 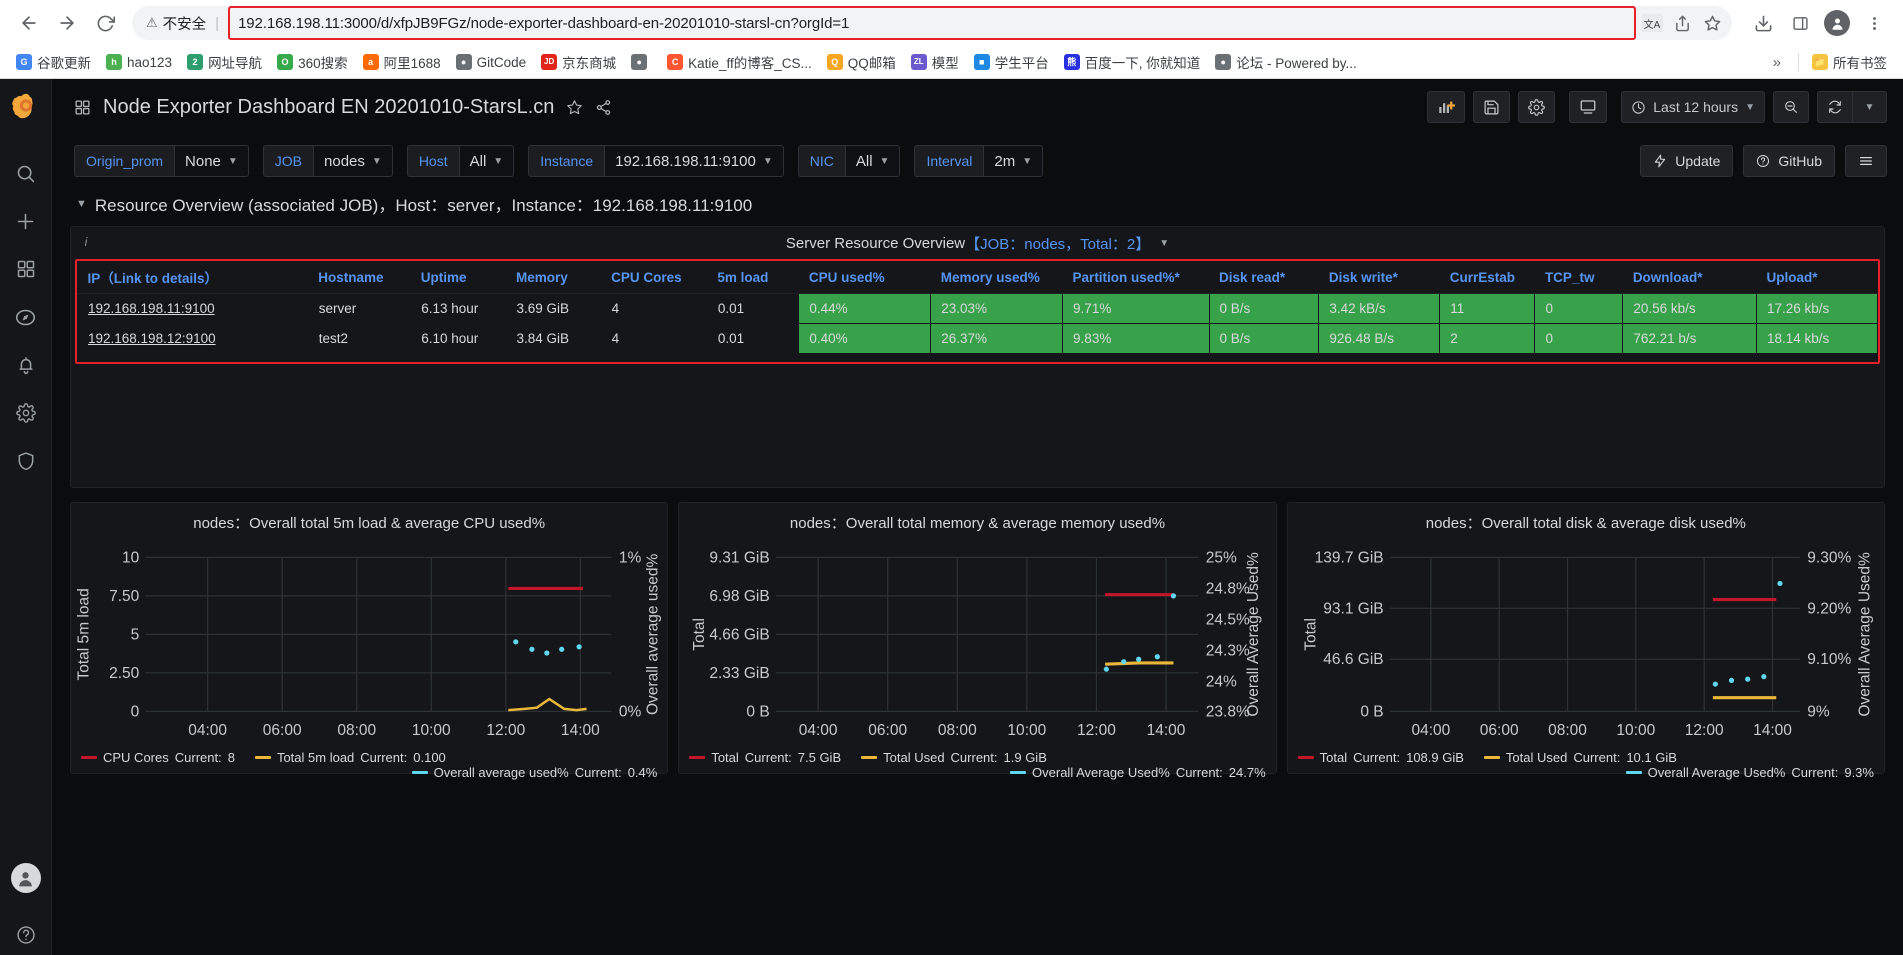 What do you see at coordinates (954, 757) in the screenshot?
I see `legend-item-total-used: Total Used Current: 1.9 GiB` at bounding box center [954, 757].